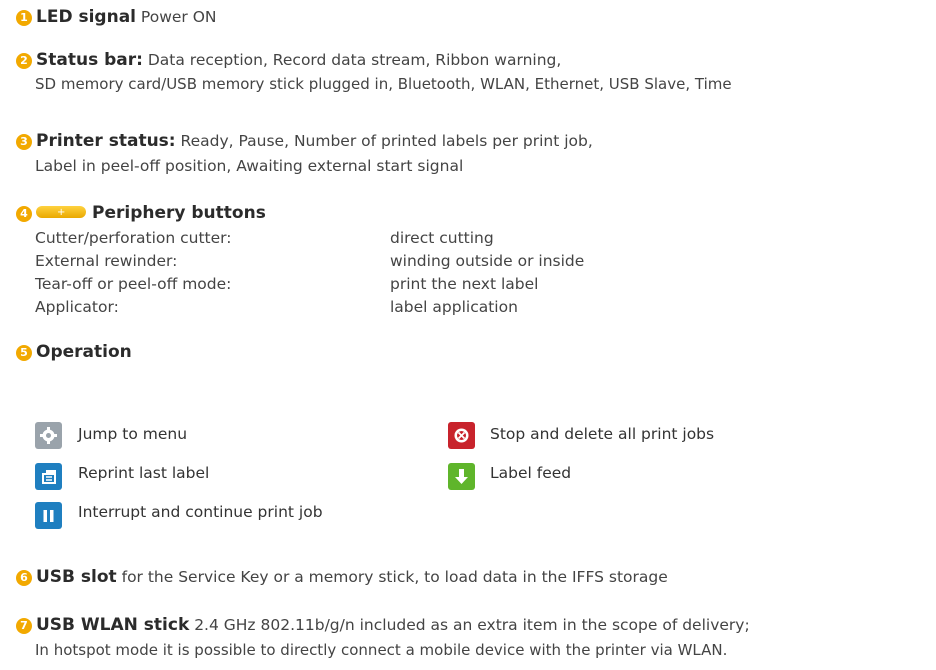  I want to click on periphery-action: label application, so click(454, 307).